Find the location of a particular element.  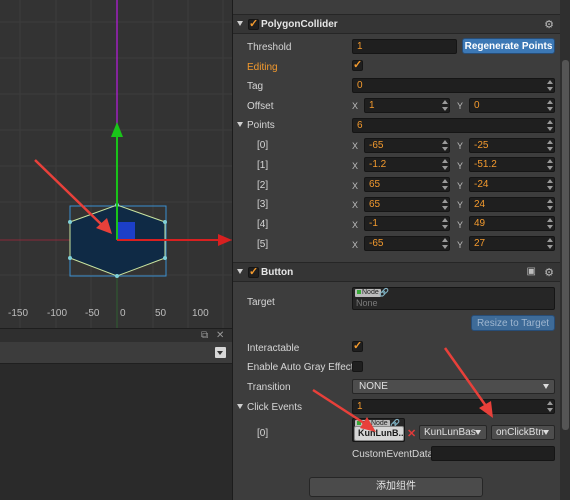

button-component-header: Button ▣ ⚙ is located at coordinates (396, 272).